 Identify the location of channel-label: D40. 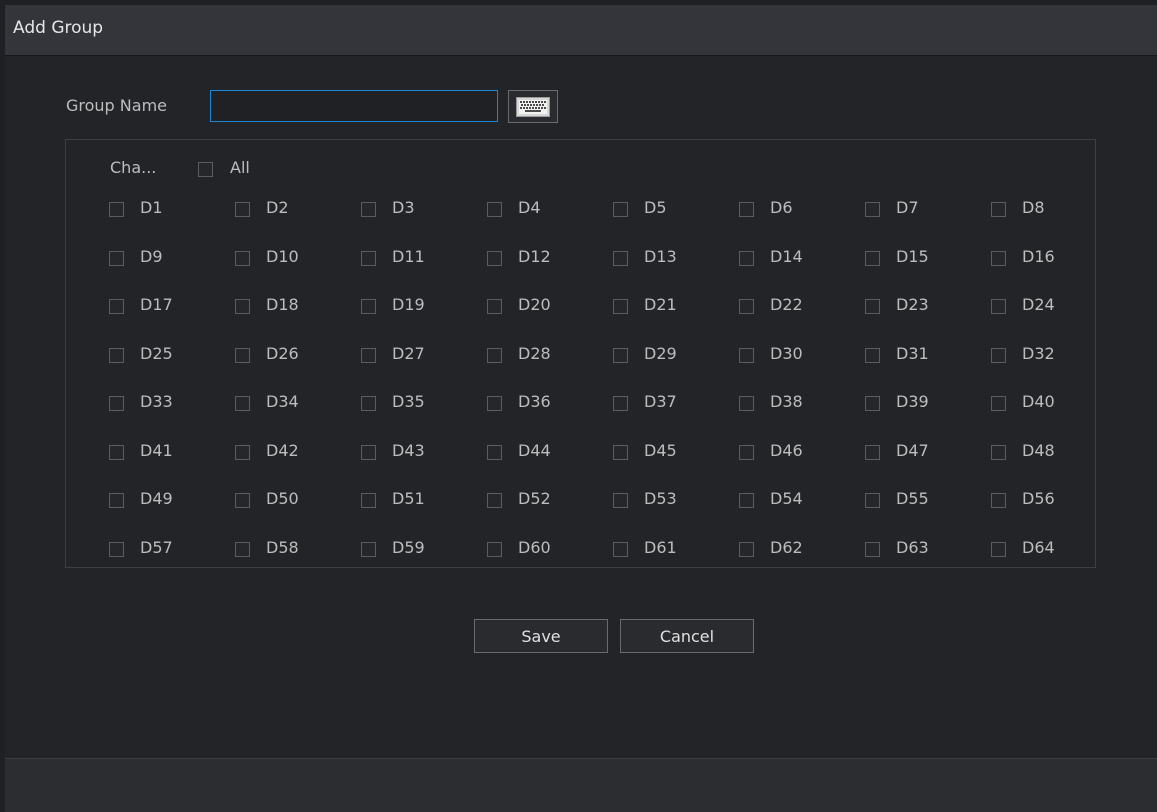
(1038, 401).